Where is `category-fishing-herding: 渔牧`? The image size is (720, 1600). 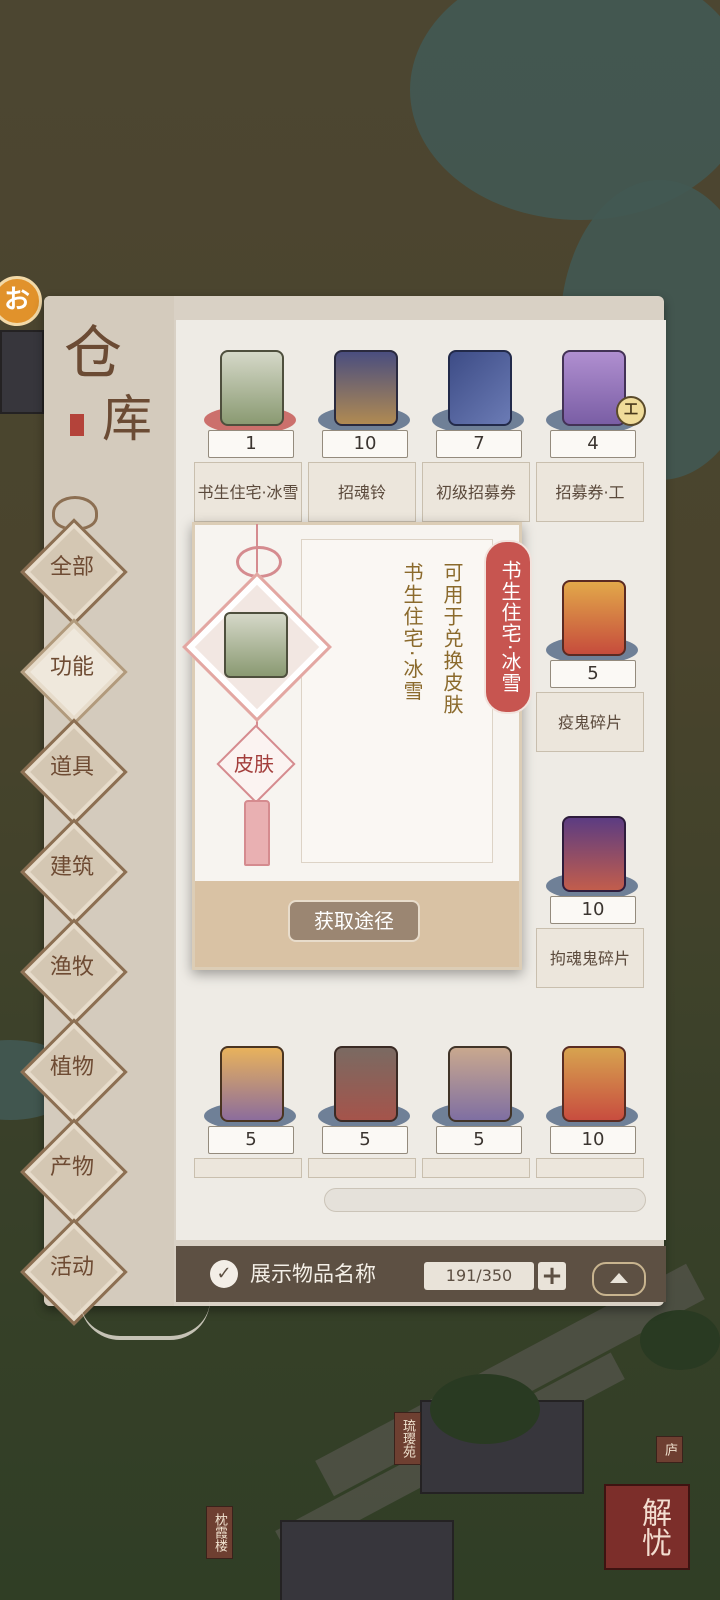 category-fishing-herding: 渔牧 is located at coordinates (74, 972).